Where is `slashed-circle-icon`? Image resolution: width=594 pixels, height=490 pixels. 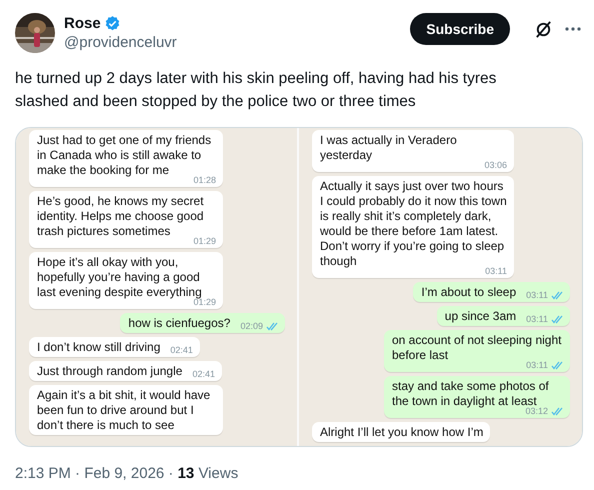 slashed-circle-icon is located at coordinates (543, 29).